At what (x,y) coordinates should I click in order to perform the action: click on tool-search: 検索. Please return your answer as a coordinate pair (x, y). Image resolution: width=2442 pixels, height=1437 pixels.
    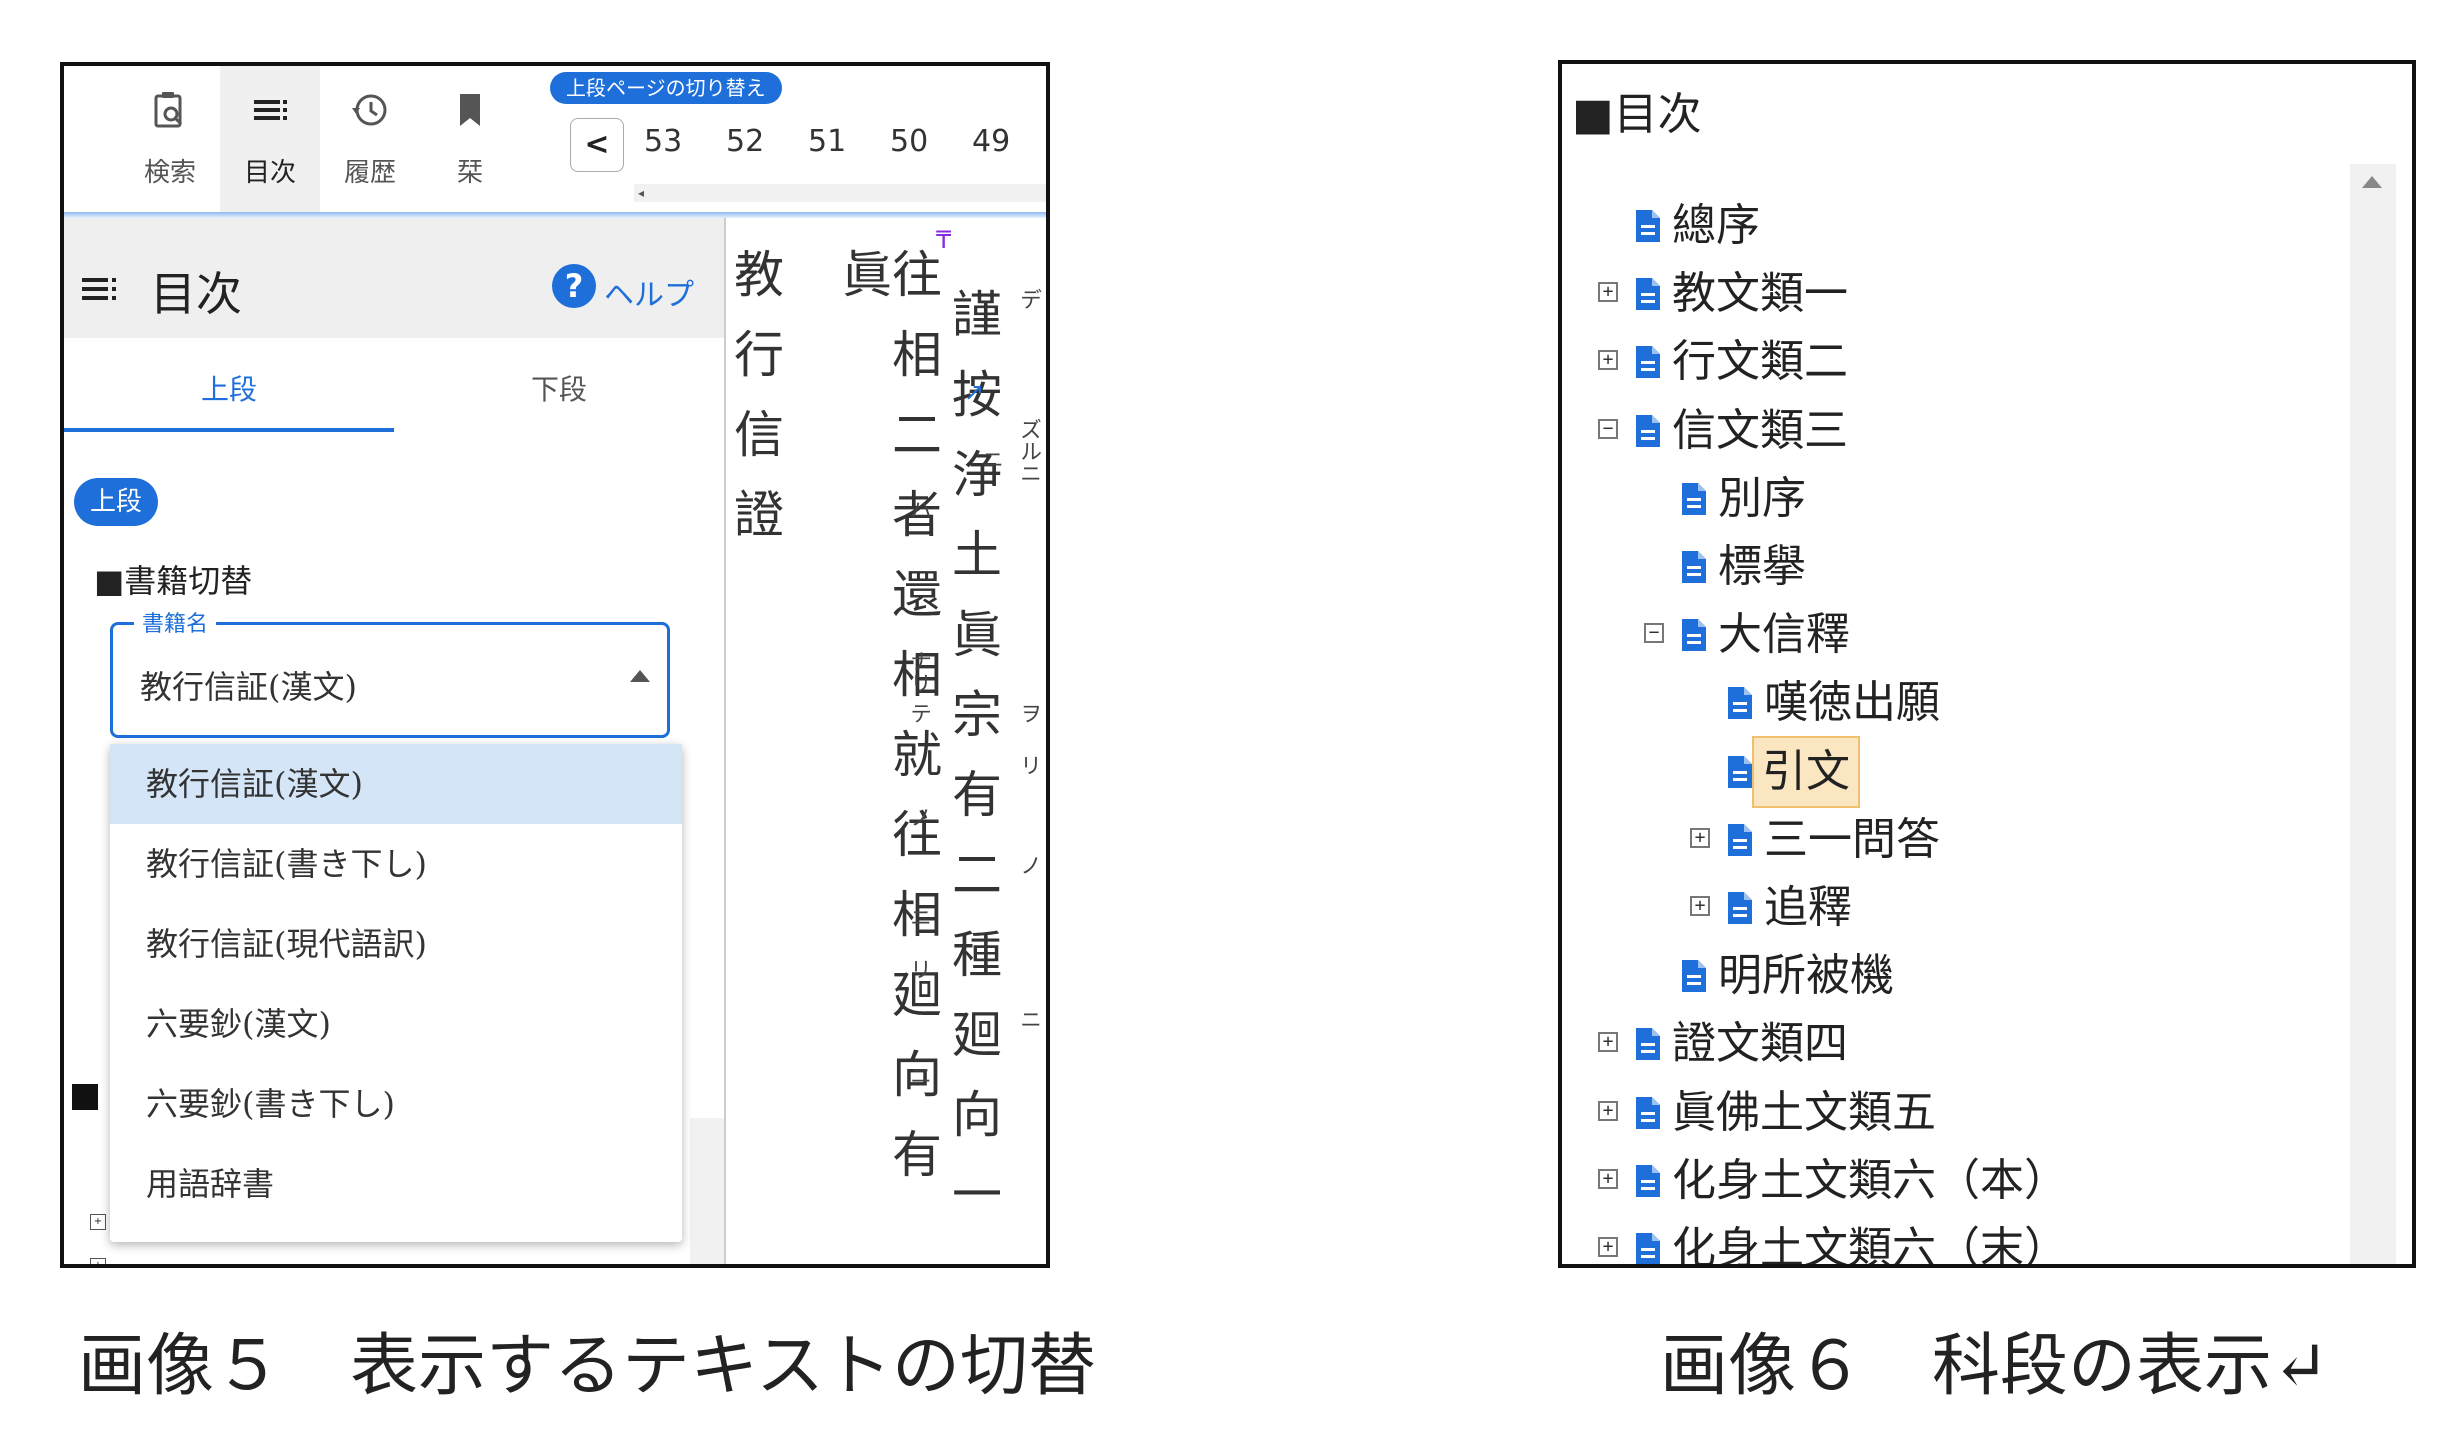
    Looking at the image, I should click on (170, 141).